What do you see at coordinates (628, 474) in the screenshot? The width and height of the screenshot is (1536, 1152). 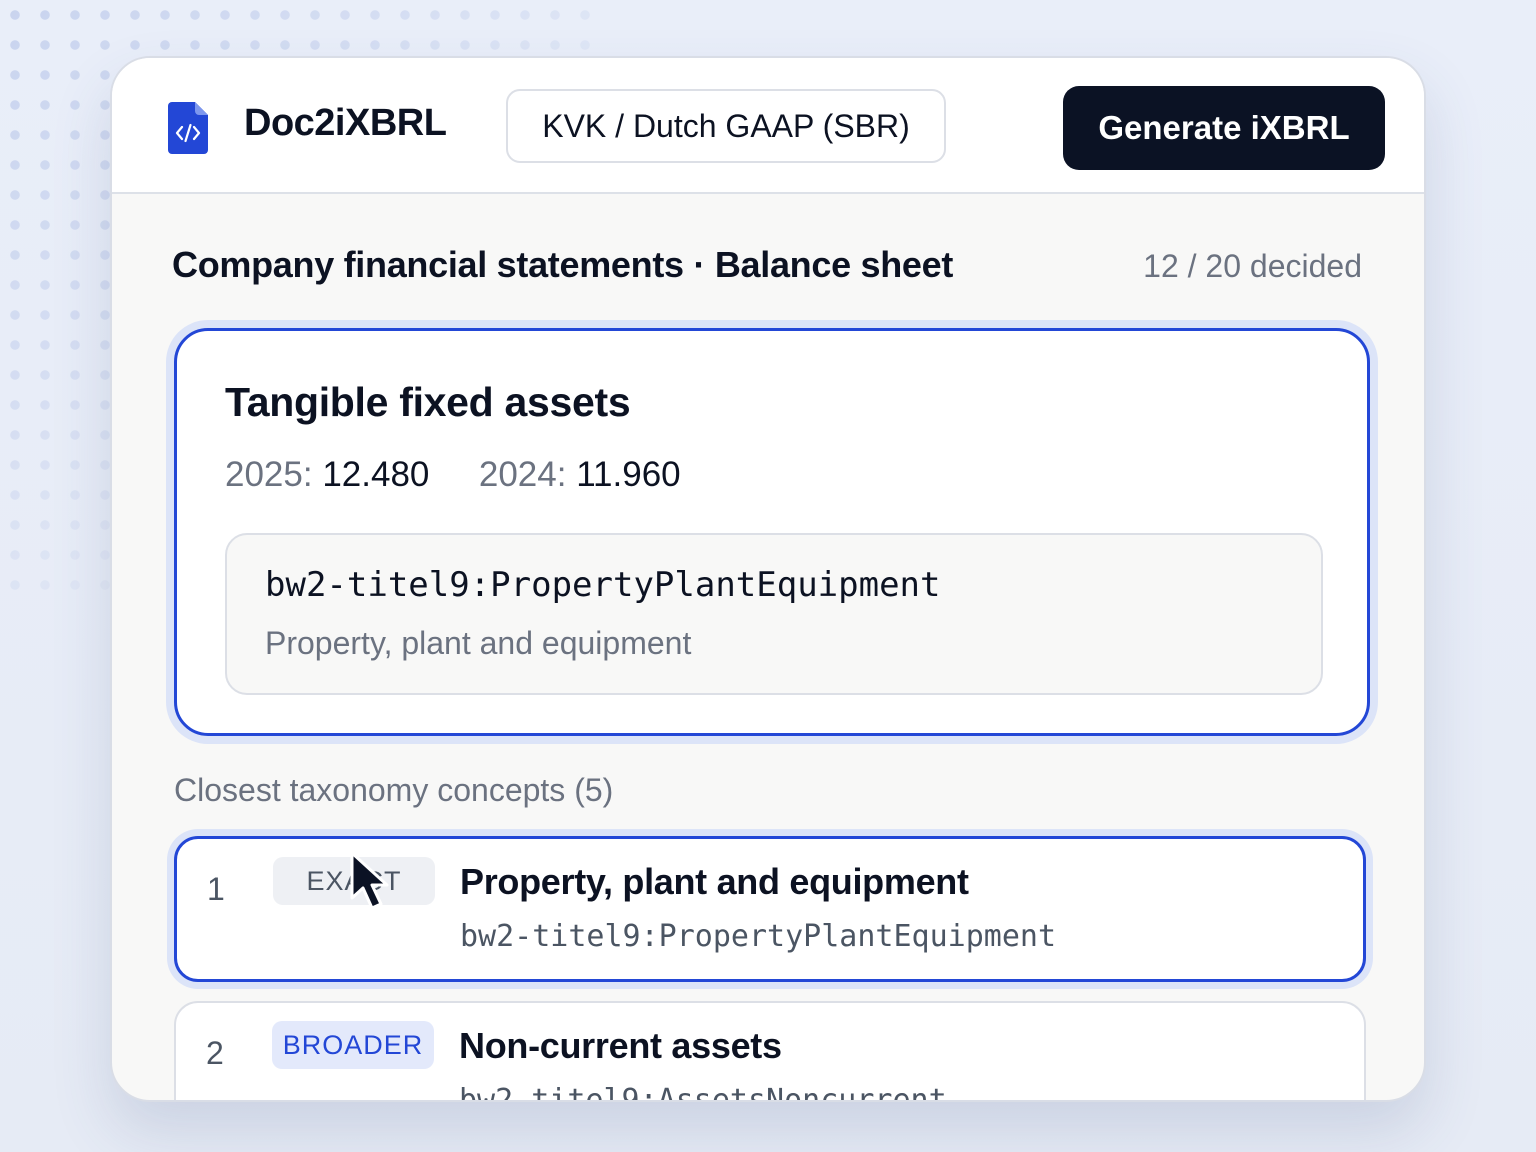 I see `year-2024-value: 11.960` at bounding box center [628, 474].